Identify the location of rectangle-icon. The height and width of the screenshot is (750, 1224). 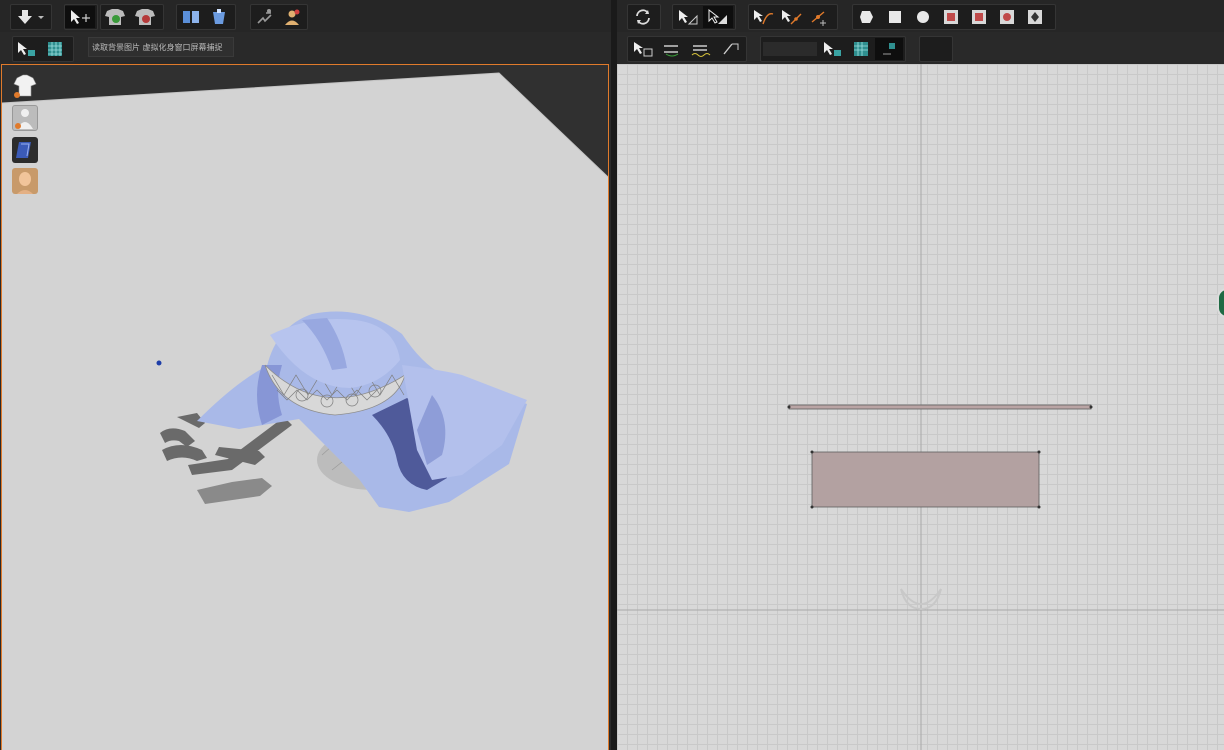
(895, 17).